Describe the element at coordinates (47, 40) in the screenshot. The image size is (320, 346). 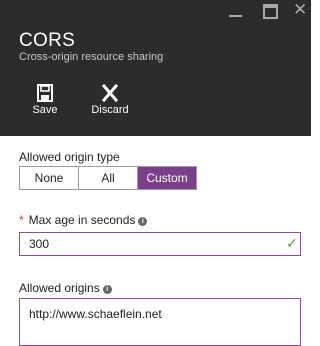
I see `blade-title: CORS` at that location.